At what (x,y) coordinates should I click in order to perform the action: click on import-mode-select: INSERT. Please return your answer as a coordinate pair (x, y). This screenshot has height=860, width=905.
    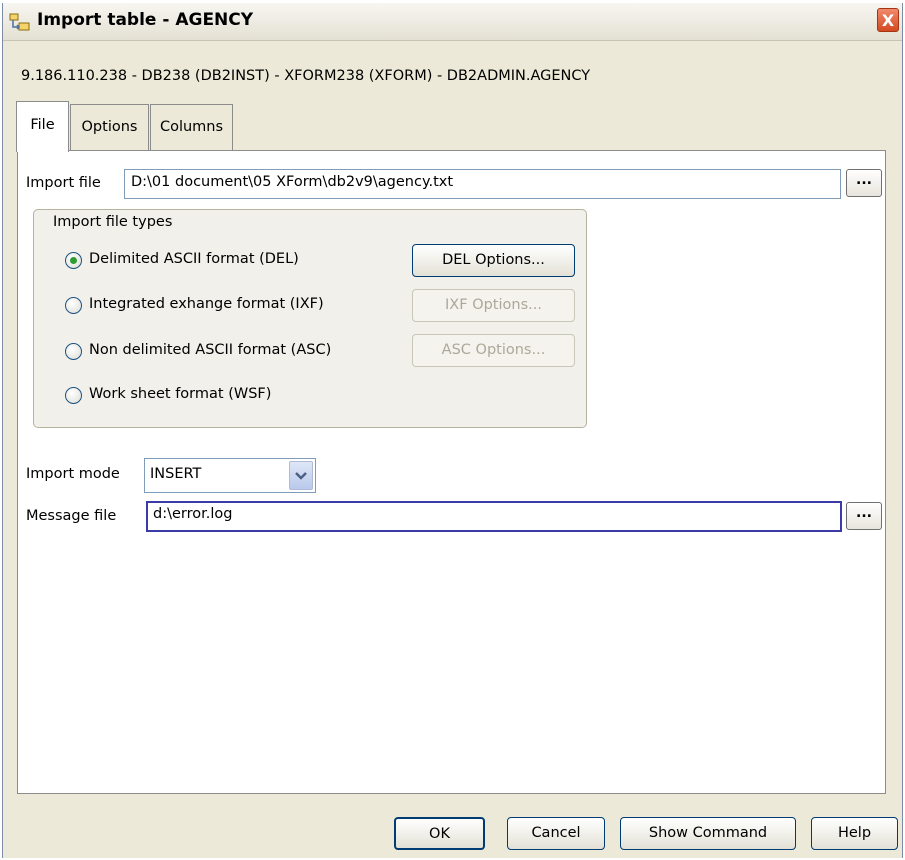
    Looking at the image, I should click on (230, 475).